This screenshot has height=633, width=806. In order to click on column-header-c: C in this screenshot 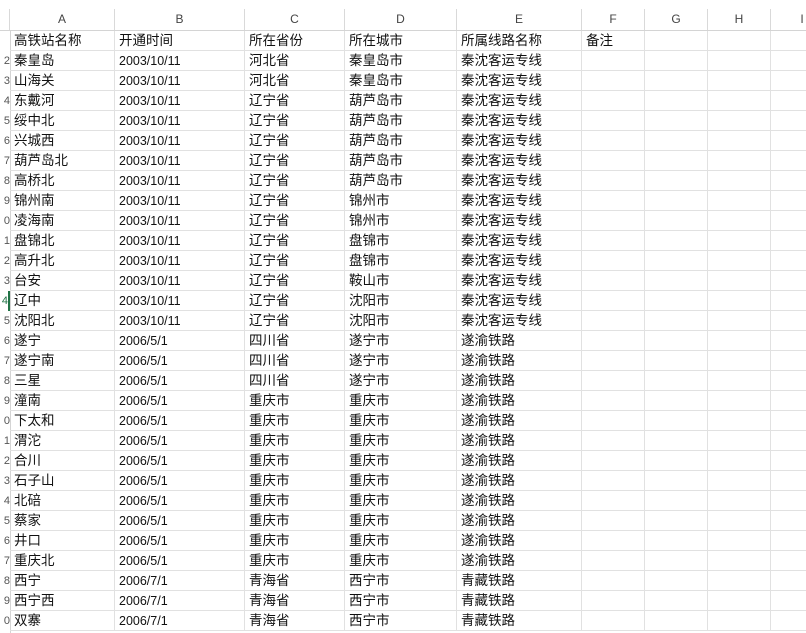, I will do `click(295, 19)`.